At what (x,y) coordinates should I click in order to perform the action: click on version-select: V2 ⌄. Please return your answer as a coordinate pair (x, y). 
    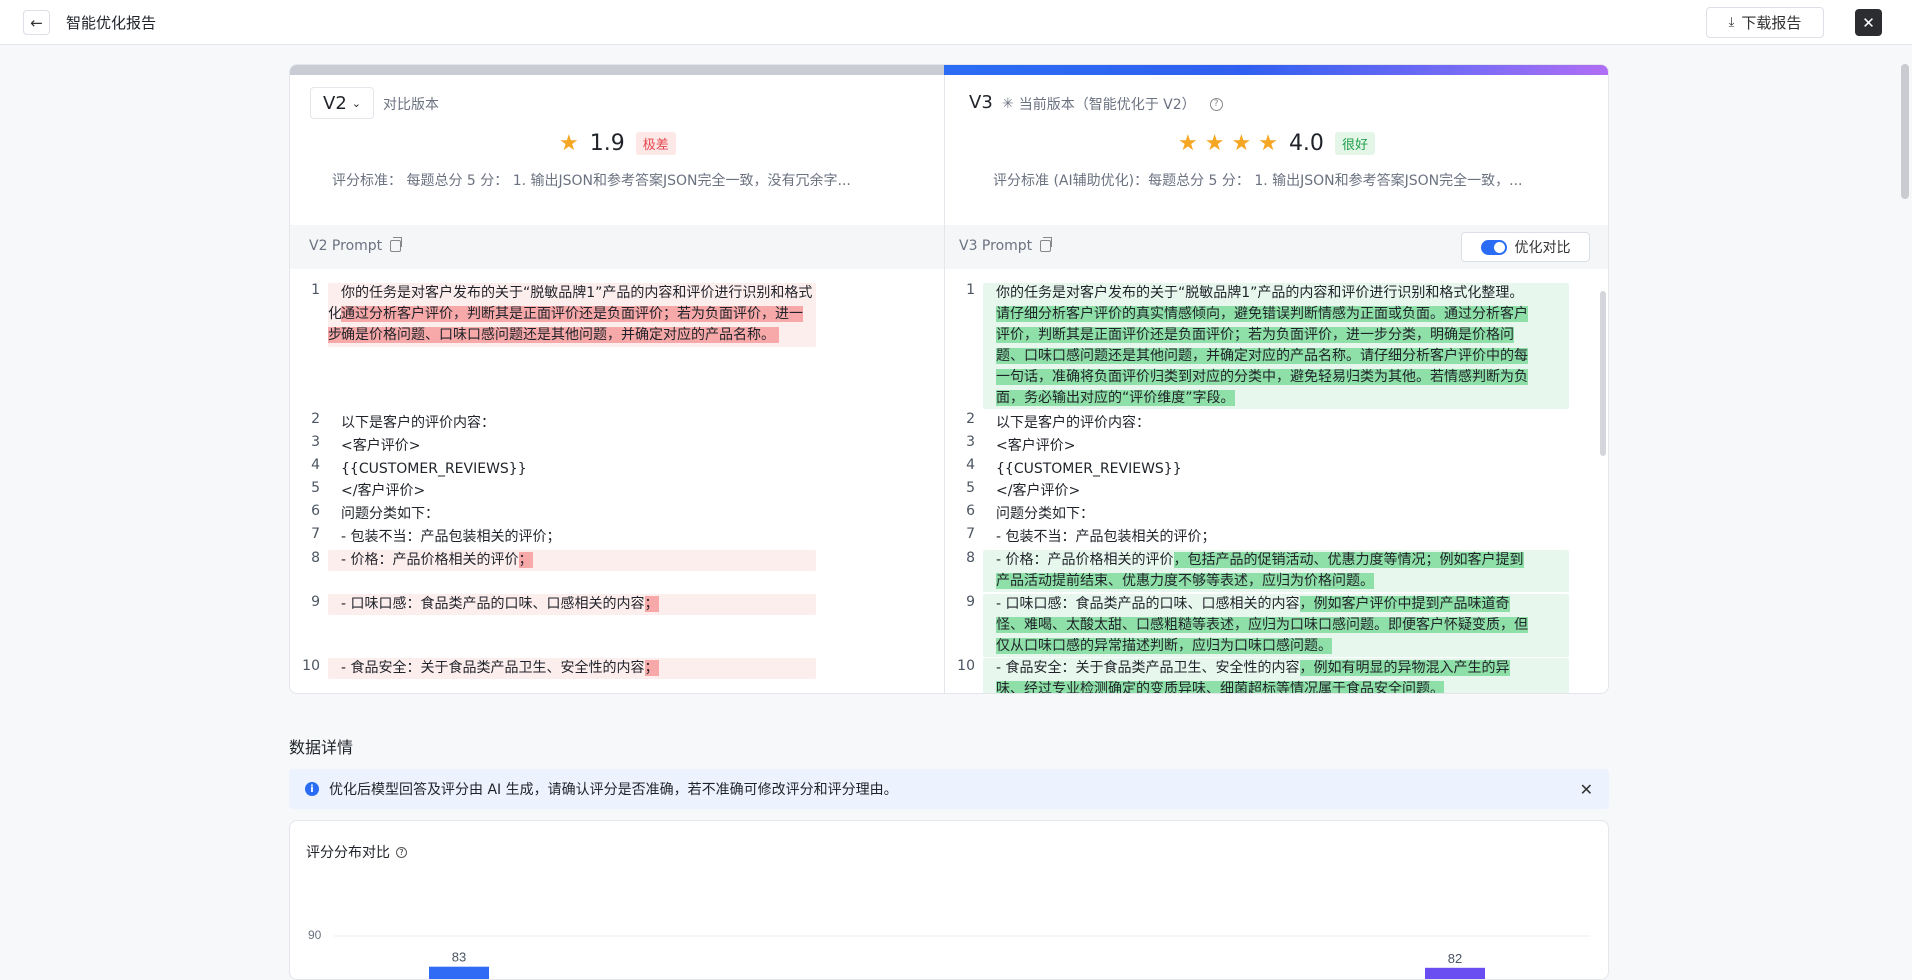
    Looking at the image, I should click on (342, 103).